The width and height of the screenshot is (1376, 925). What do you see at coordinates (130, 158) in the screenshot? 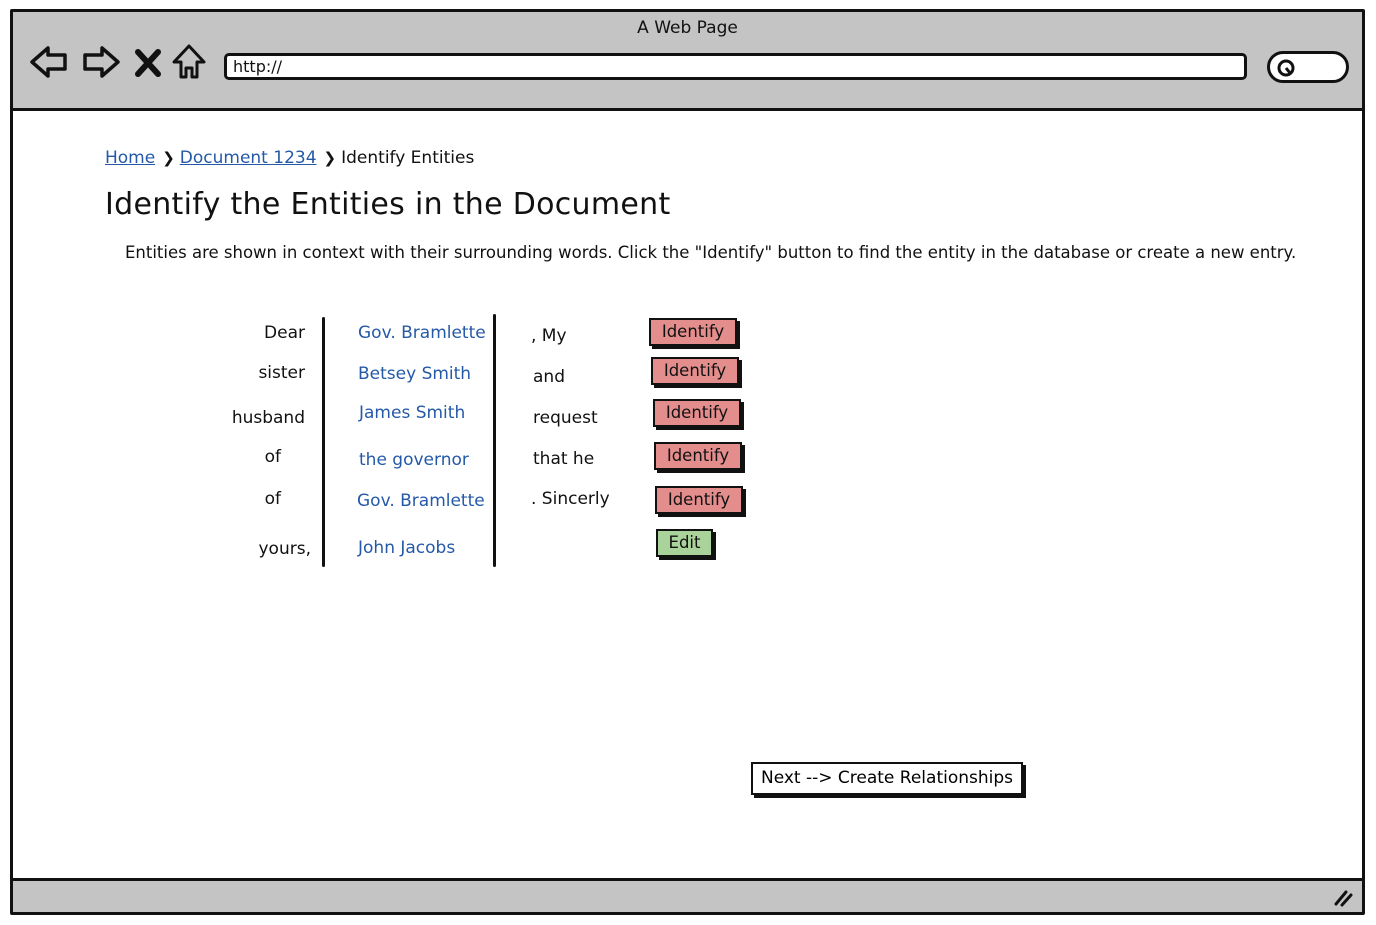
I see `breadcrumb-link-home: Home` at bounding box center [130, 158].